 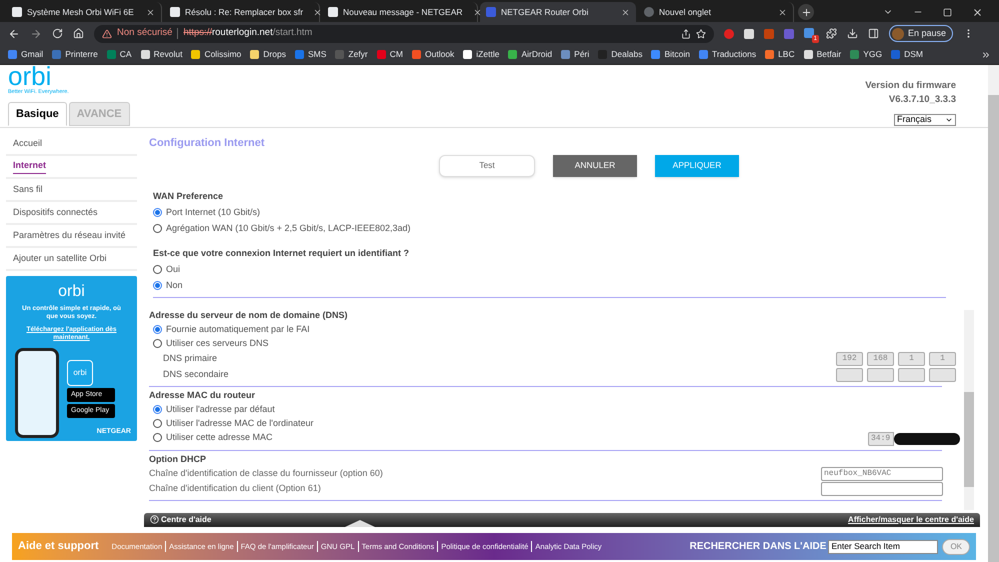 I want to click on browser-tab: NETGEAR Router Orbi, so click(x=558, y=12).